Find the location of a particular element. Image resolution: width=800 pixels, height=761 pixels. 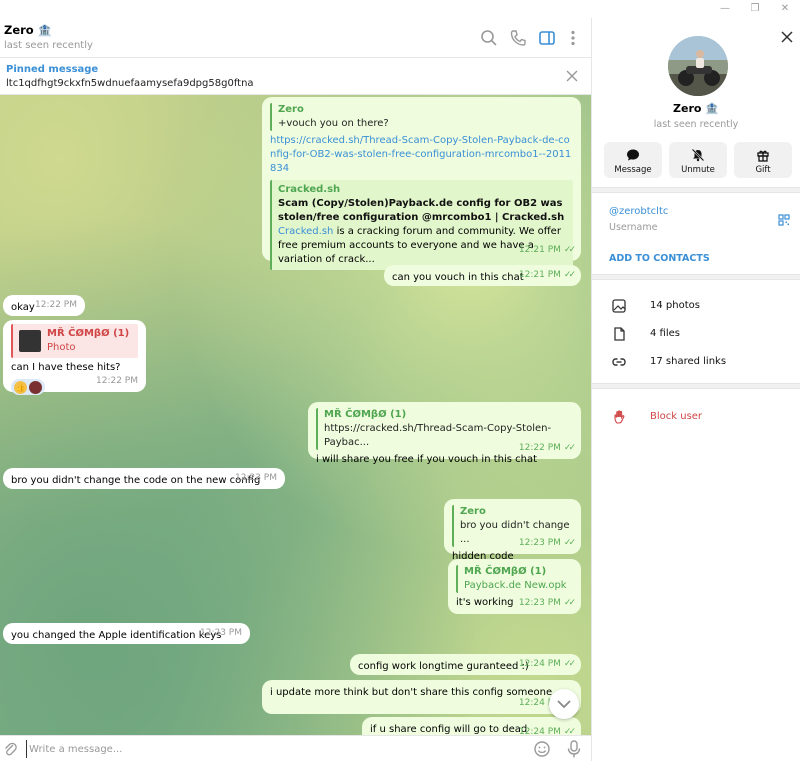

more-menu-icon is located at coordinates (573, 38).